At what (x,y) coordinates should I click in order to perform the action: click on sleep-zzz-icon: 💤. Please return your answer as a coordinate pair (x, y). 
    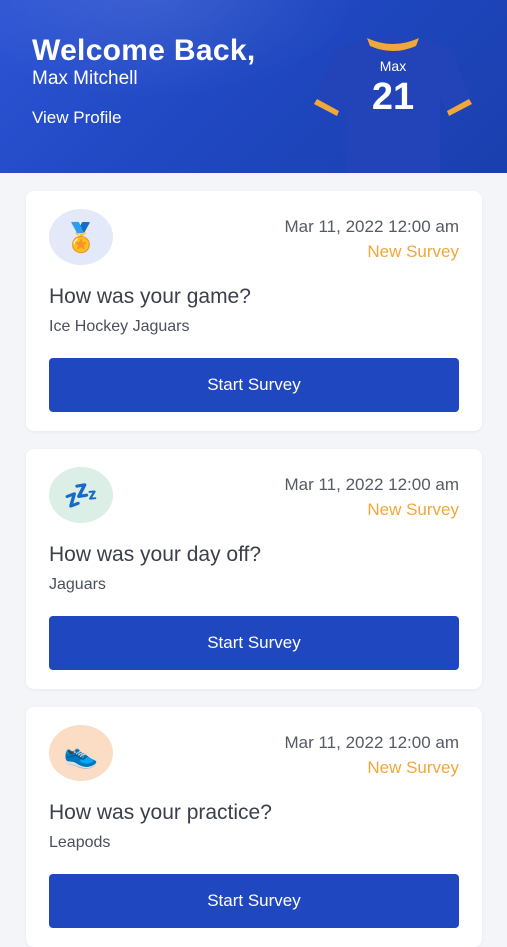
    Looking at the image, I should click on (81, 495).